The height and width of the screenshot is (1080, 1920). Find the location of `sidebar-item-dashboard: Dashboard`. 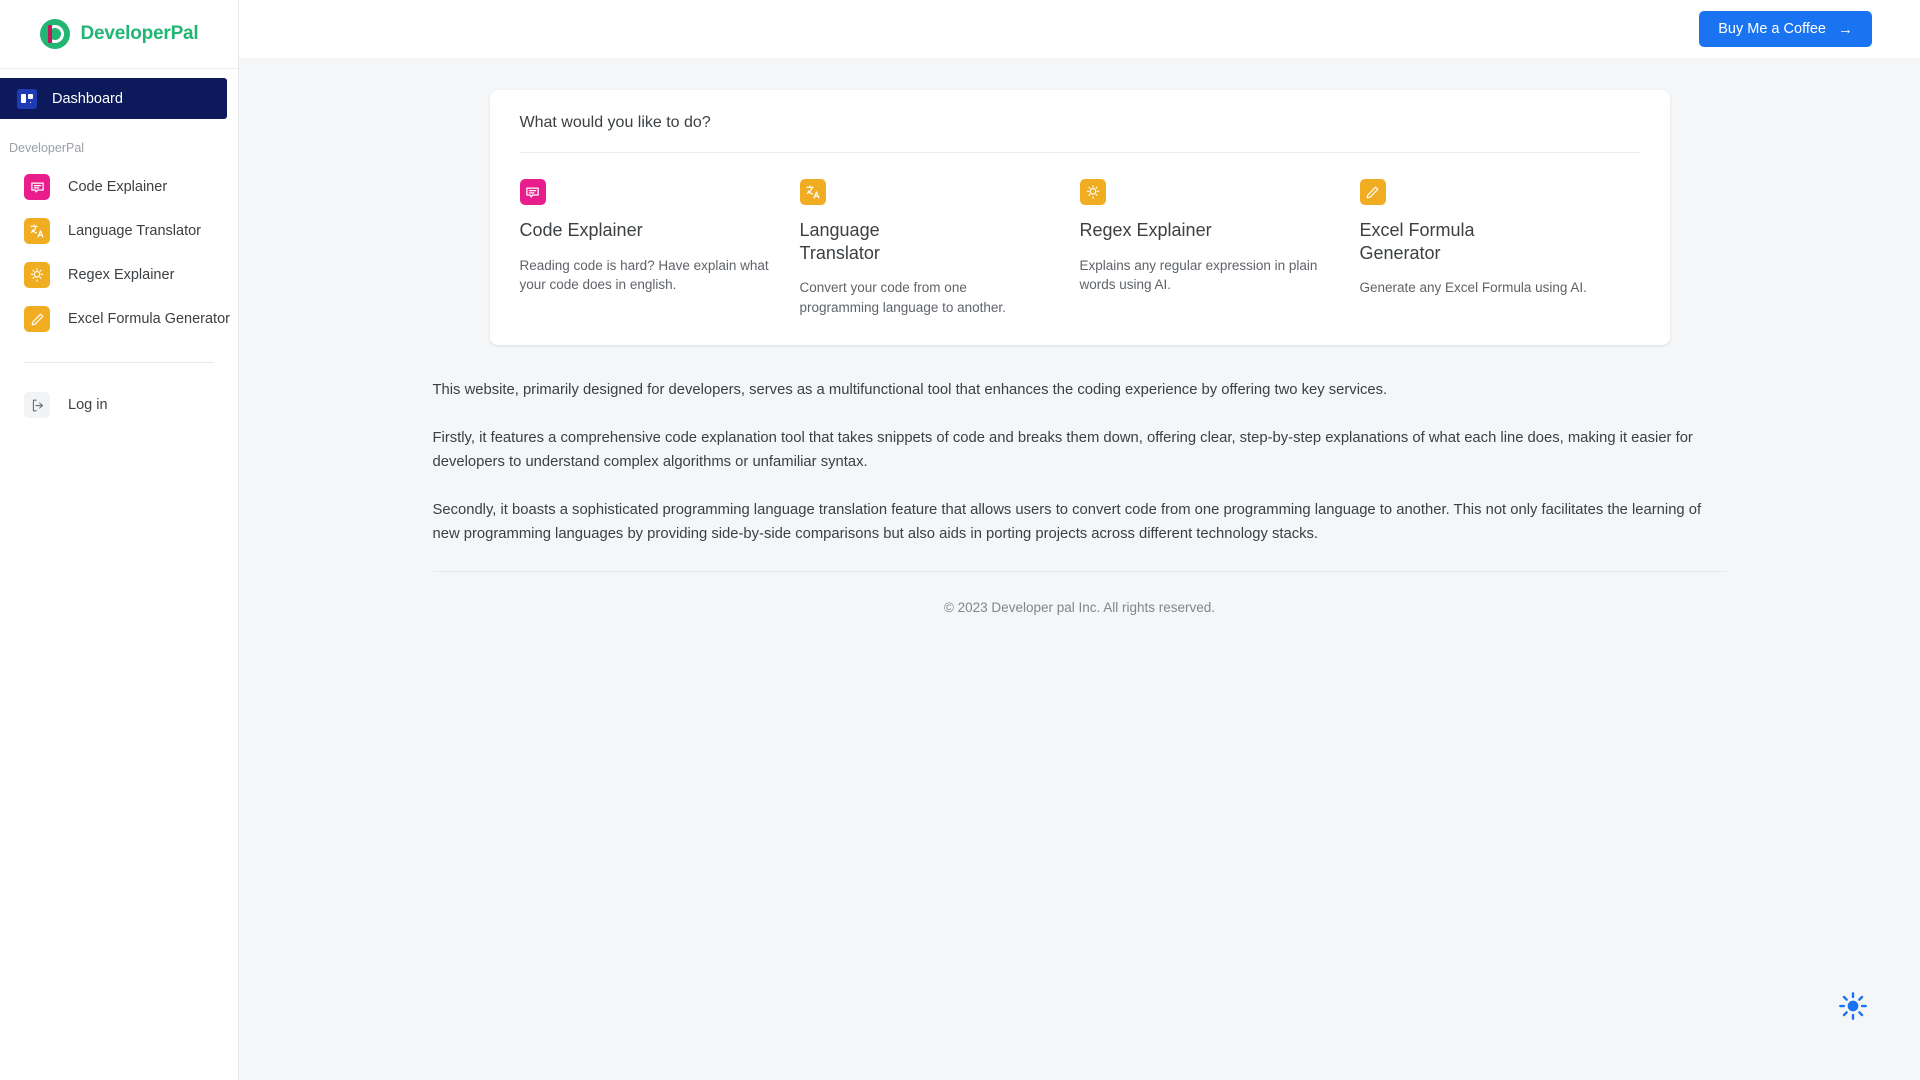

sidebar-item-dashboard: Dashboard is located at coordinates (113, 98).